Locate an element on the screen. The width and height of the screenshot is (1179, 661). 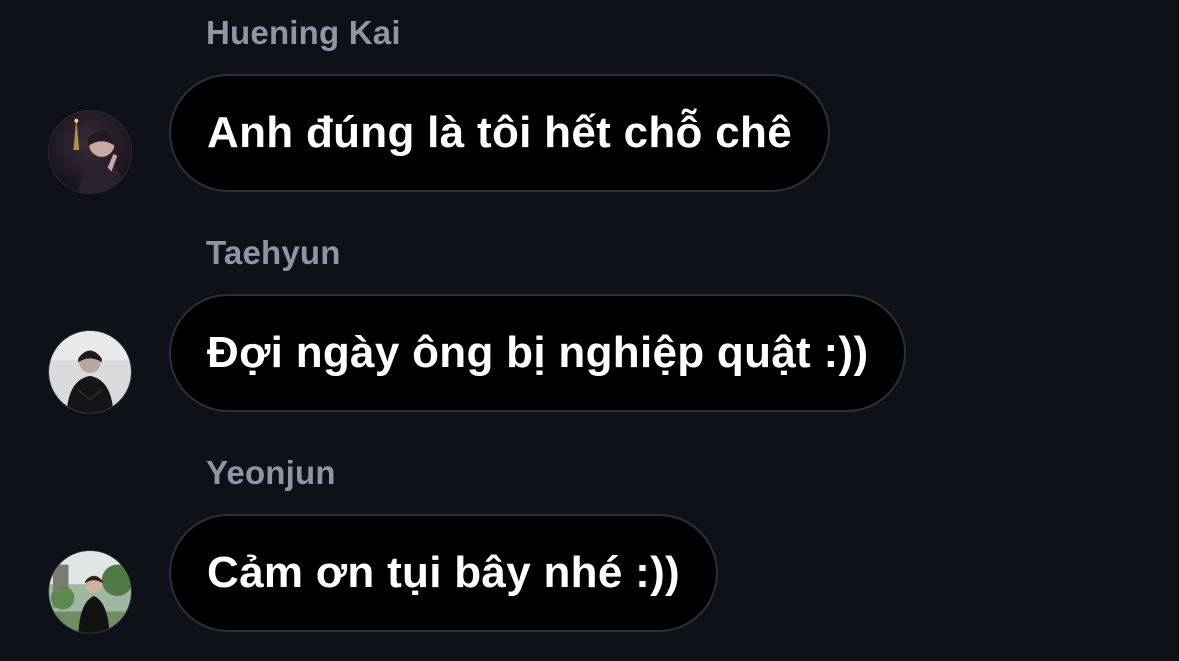
message-text: Anh đúng là tôi hết chỗ chê is located at coordinates (499, 132).